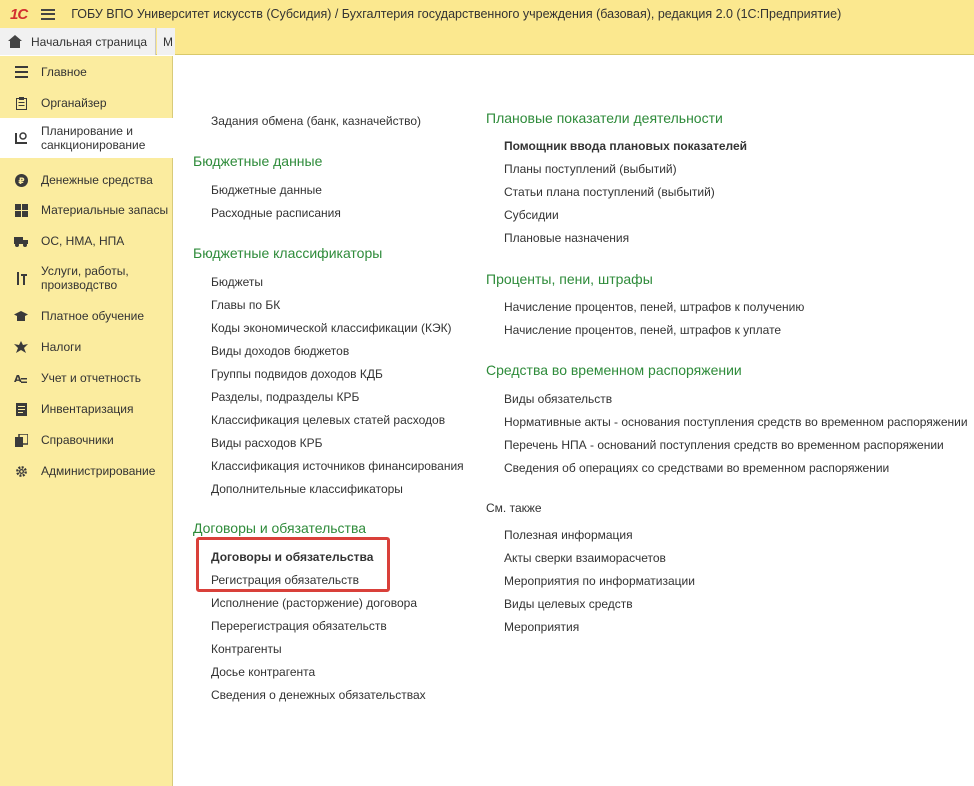 The image size is (974, 786). I want to click on group-title-temporary-funds: Средства во временном распоряжении, so click(614, 370).